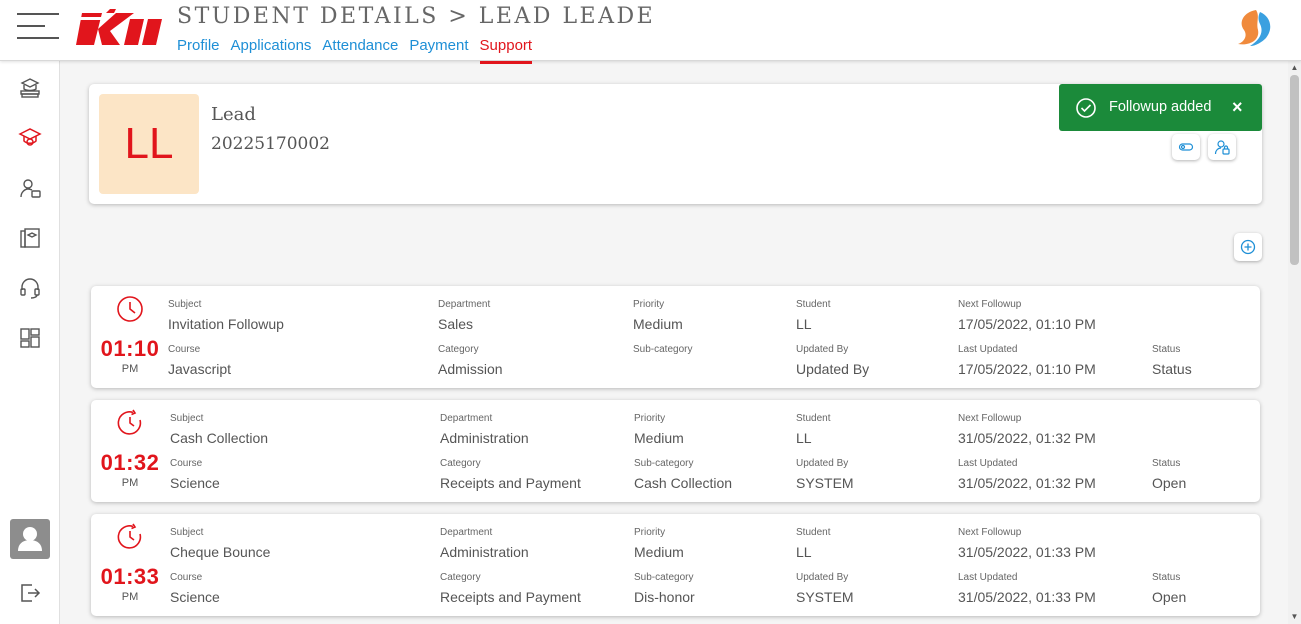 The height and width of the screenshot is (624, 1301). What do you see at coordinates (270, 144) in the screenshot?
I see `lead-id: 20225170002` at bounding box center [270, 144].